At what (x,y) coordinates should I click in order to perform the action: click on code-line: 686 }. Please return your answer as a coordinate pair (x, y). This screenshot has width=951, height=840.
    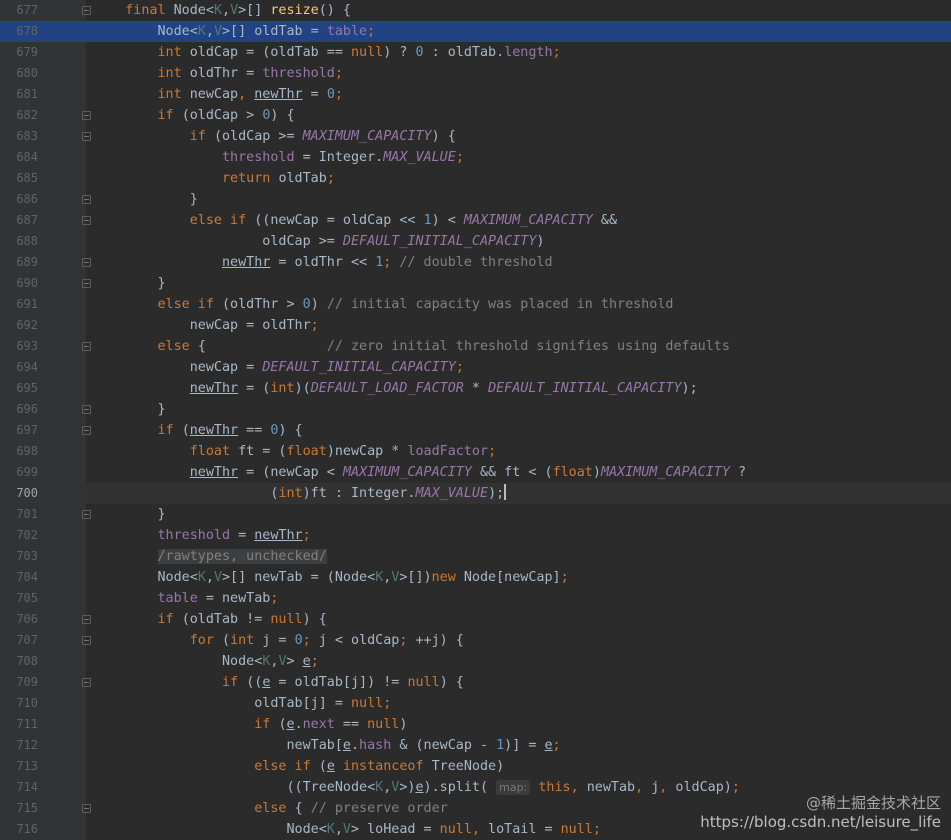
    Looking at the image, I should click on (475, 199).